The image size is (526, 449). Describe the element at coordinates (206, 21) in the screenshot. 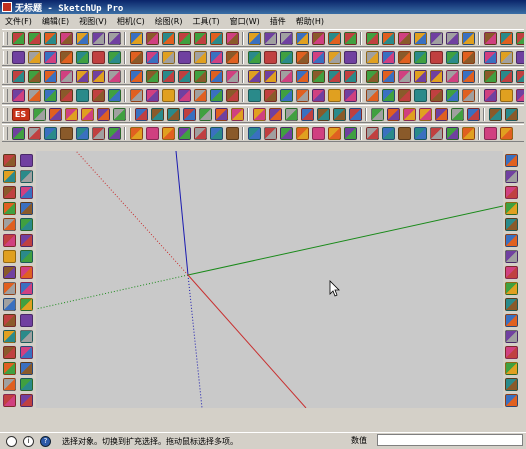

I see `menu-item-5: 工具(T)` at that location.